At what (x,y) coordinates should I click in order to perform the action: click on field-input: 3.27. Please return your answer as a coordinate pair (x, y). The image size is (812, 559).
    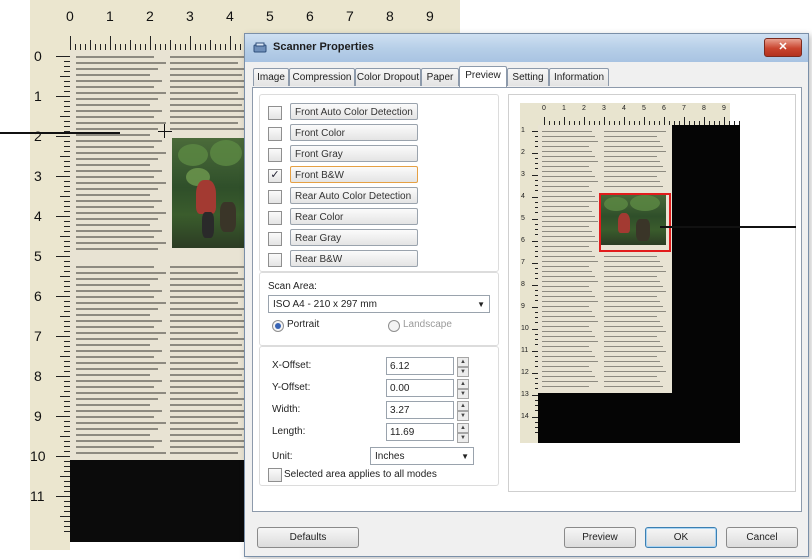
    Looking at the image, I should click on (420, 410).